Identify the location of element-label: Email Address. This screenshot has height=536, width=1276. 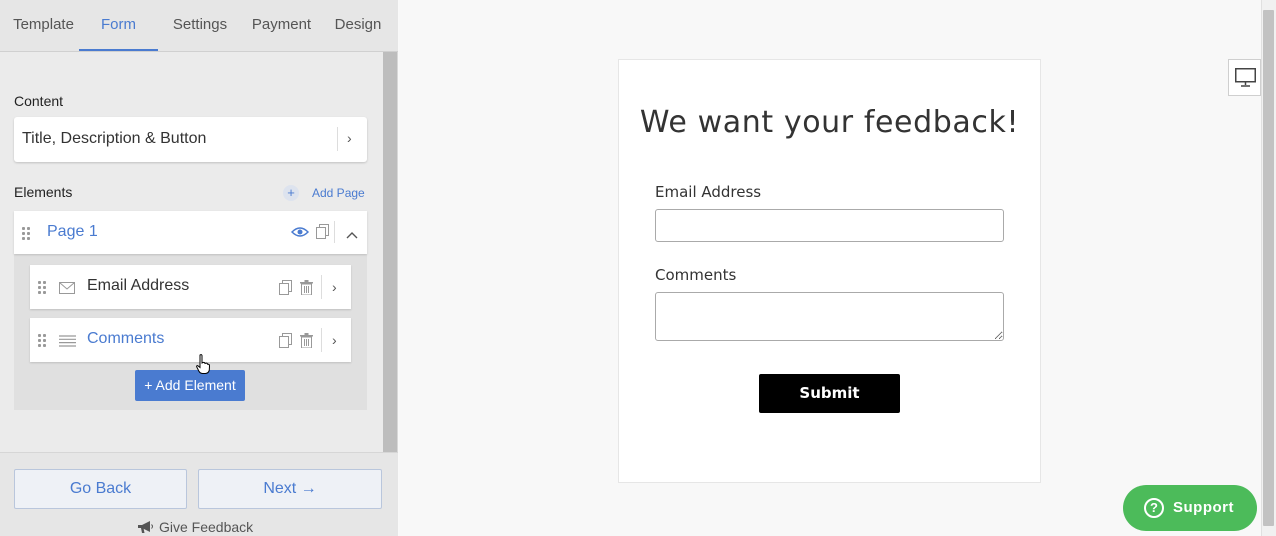
(138, 285).